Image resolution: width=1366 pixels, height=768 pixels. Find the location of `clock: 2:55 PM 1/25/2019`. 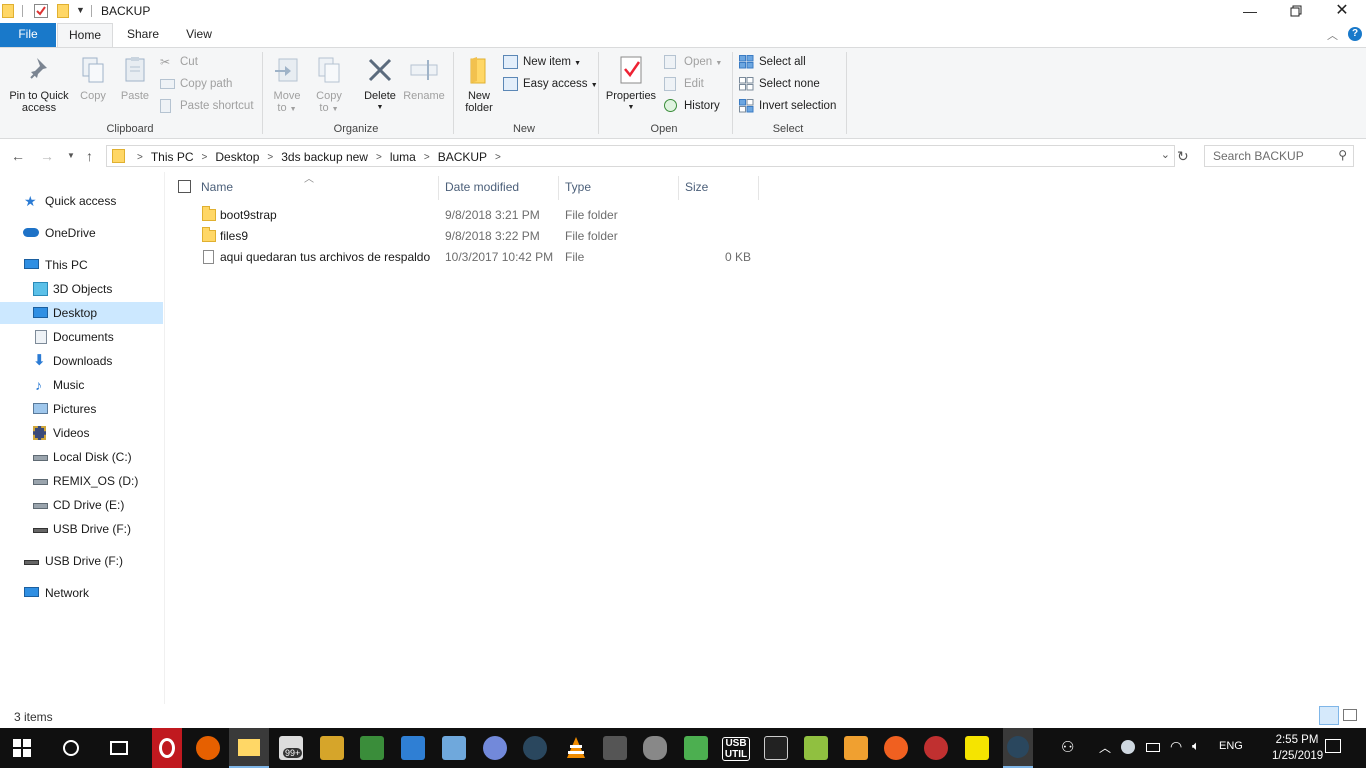

clock: 2:55 PM 1/25/2019 is located at coordinates (1297, 748).